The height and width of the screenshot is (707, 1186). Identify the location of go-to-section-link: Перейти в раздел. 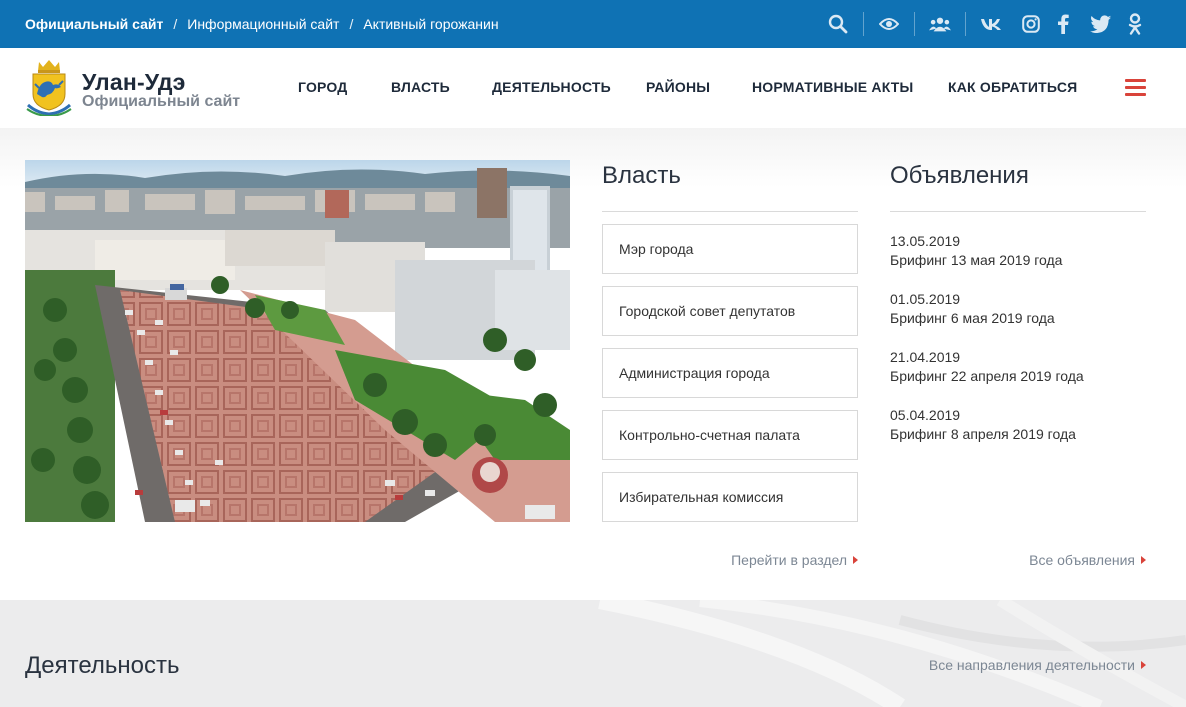
(794, 560).